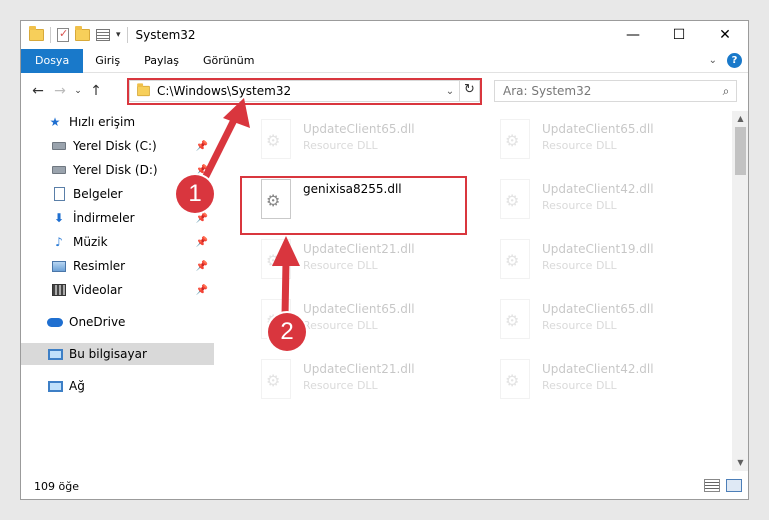 The image size is (769, 520). I want to click on file-name: UpdateClient19.dll, so click(598, 249).